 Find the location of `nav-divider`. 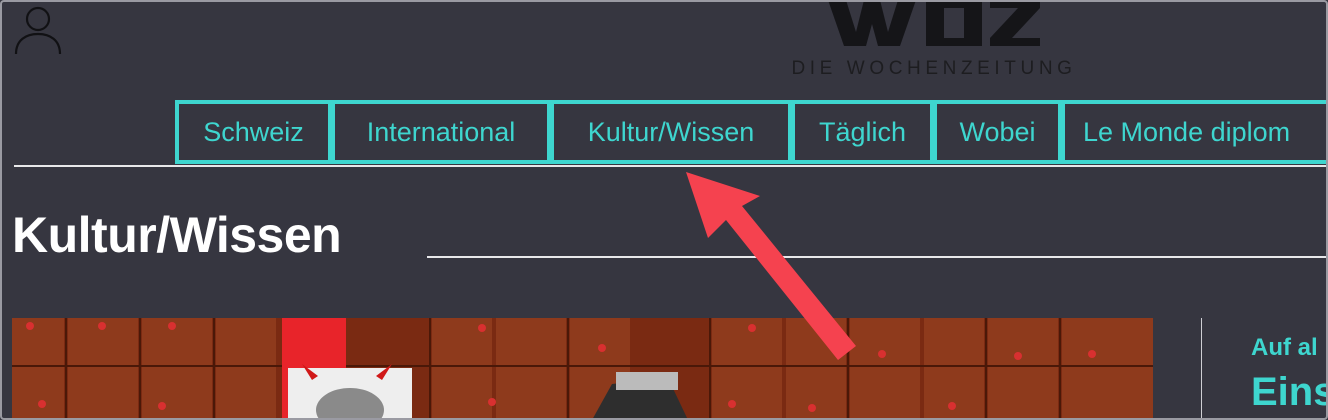

nav-divider is located at coordinates (671, 166).